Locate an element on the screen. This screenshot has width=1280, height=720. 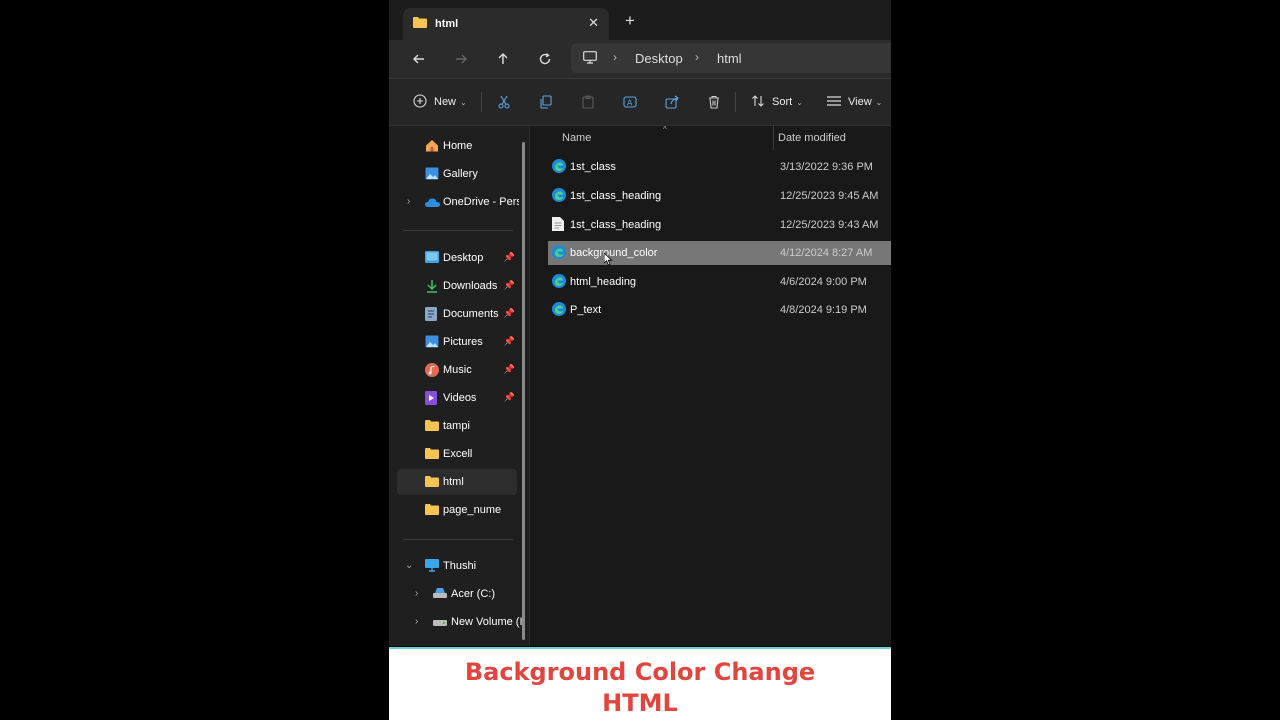
plus-circle-icon is located at coordinates (420, 102).